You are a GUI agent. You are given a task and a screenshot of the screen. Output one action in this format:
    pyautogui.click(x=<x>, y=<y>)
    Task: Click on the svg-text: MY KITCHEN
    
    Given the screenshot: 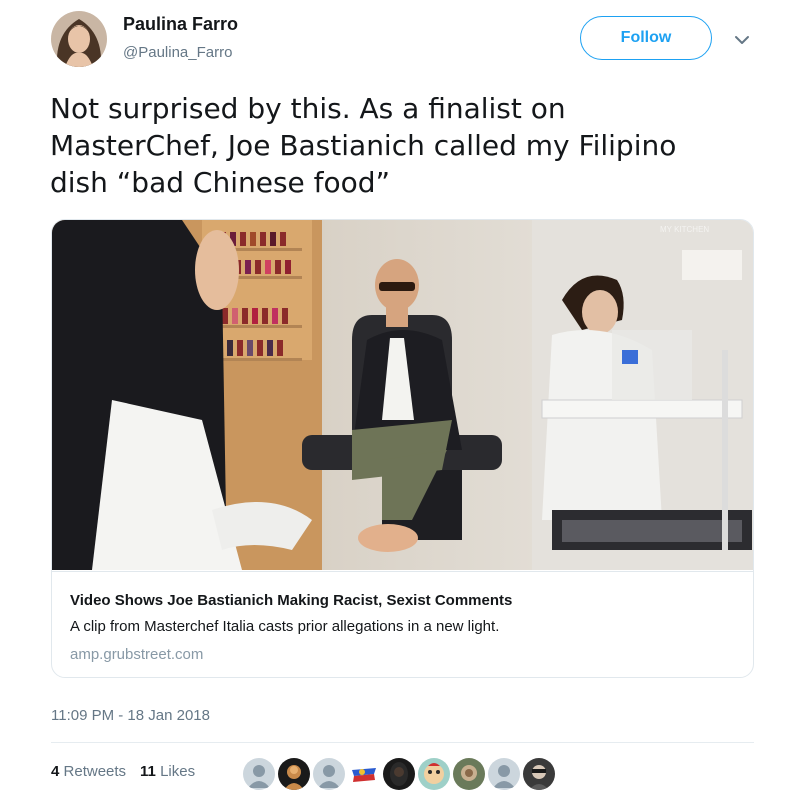 What is the action you would take?
    pyautogui.click(x=684, y=229)
    